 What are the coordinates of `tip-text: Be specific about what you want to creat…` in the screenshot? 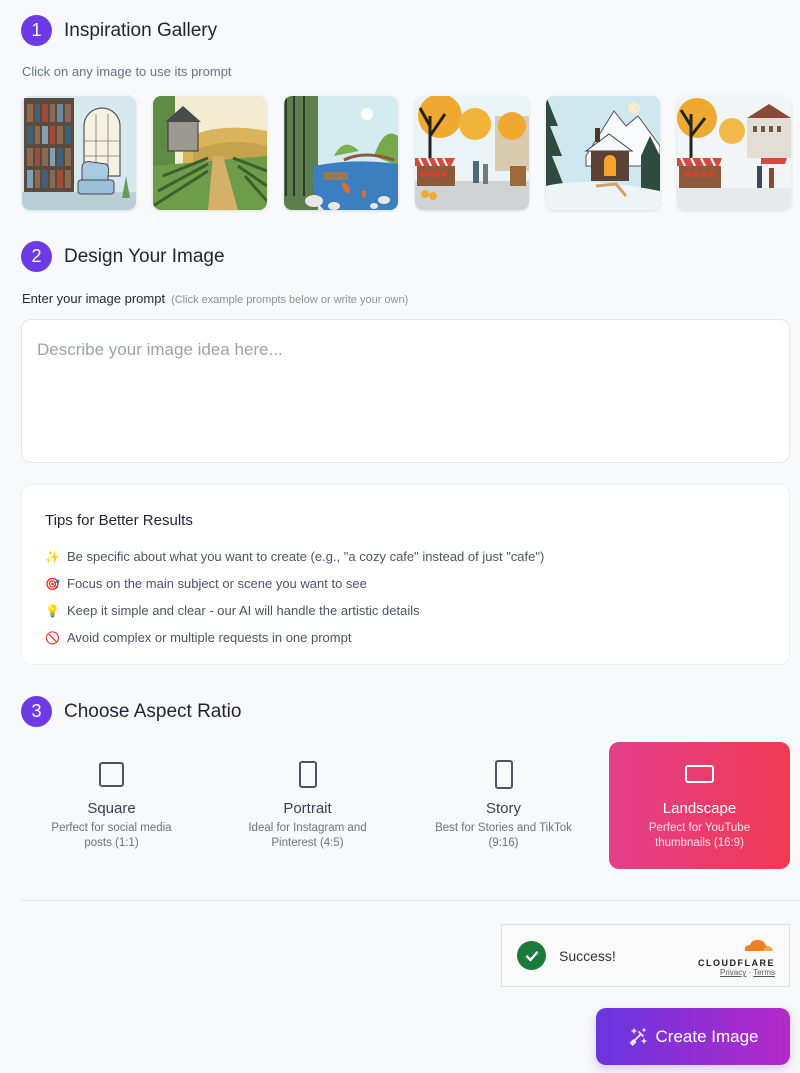 It's located at (306, 556).